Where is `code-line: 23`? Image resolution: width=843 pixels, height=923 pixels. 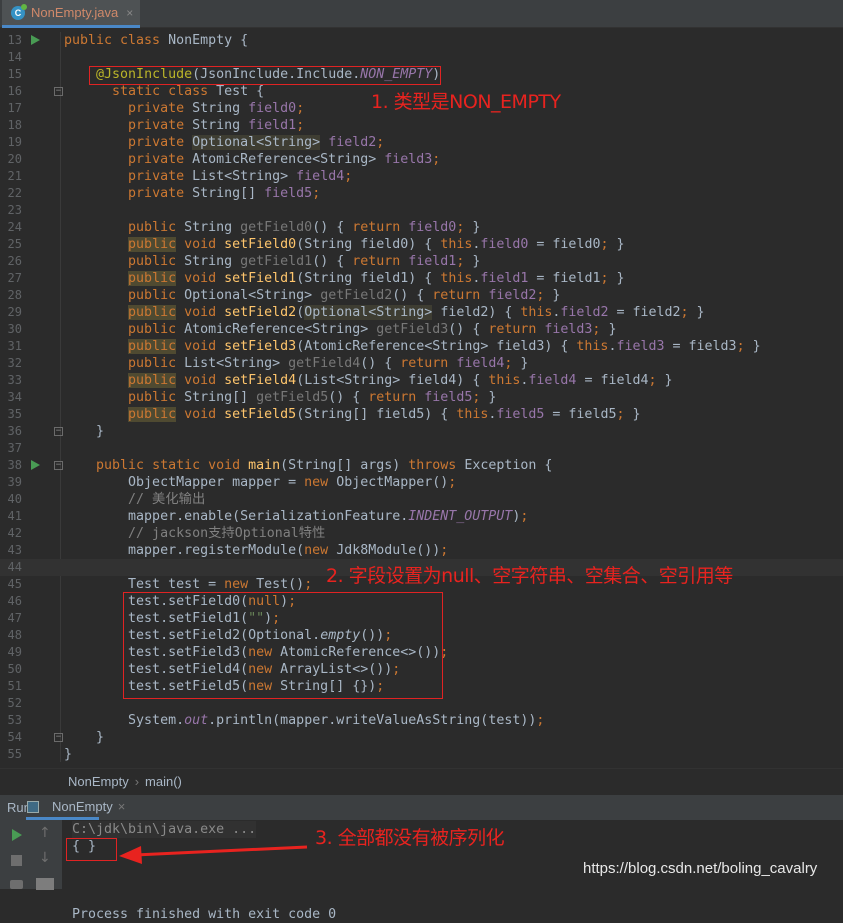 code-line: 23 is located at coordinates (421, 210).